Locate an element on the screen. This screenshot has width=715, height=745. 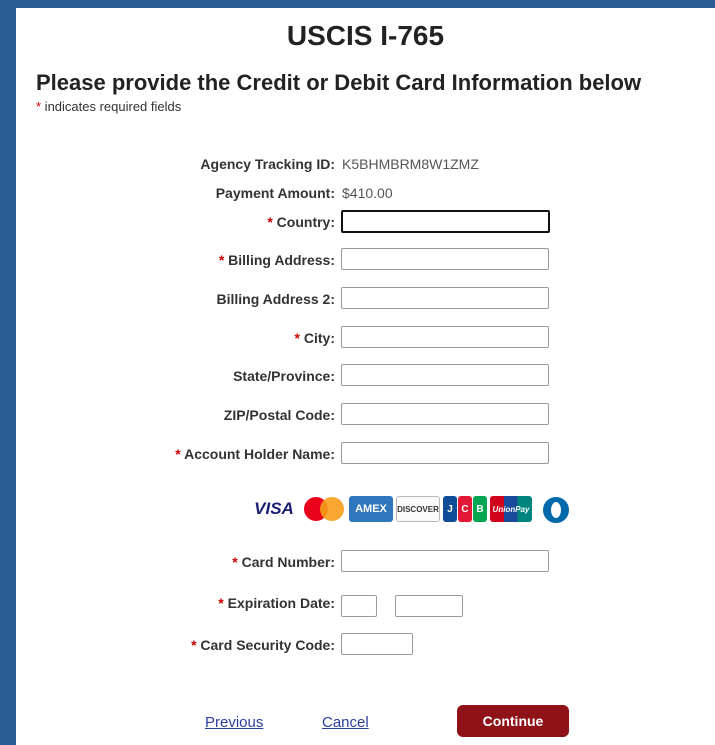
card-number-label: * Card Number: is located at coordinates (283, 562).